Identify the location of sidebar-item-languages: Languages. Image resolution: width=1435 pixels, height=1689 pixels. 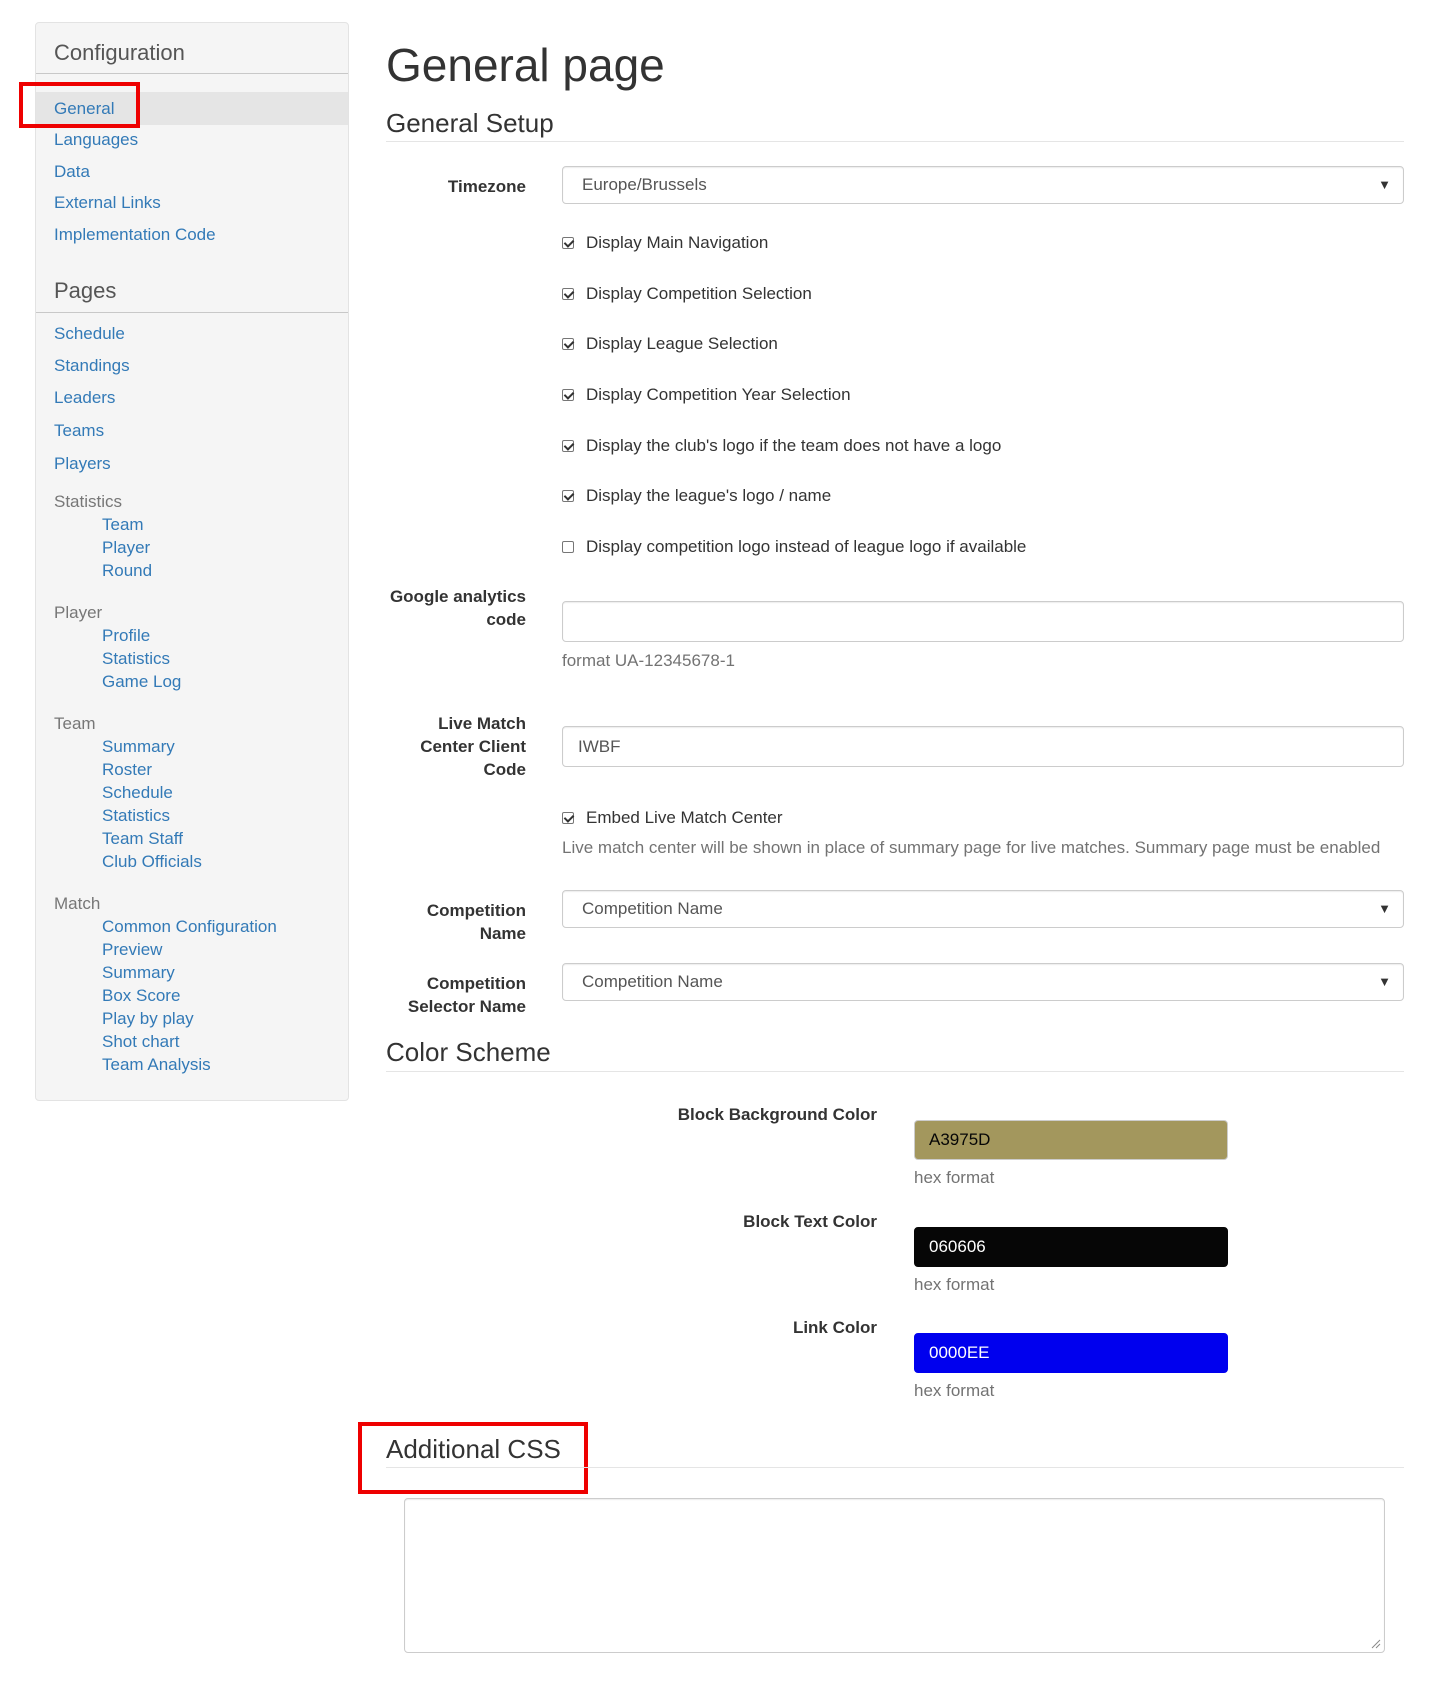
(96, 140).